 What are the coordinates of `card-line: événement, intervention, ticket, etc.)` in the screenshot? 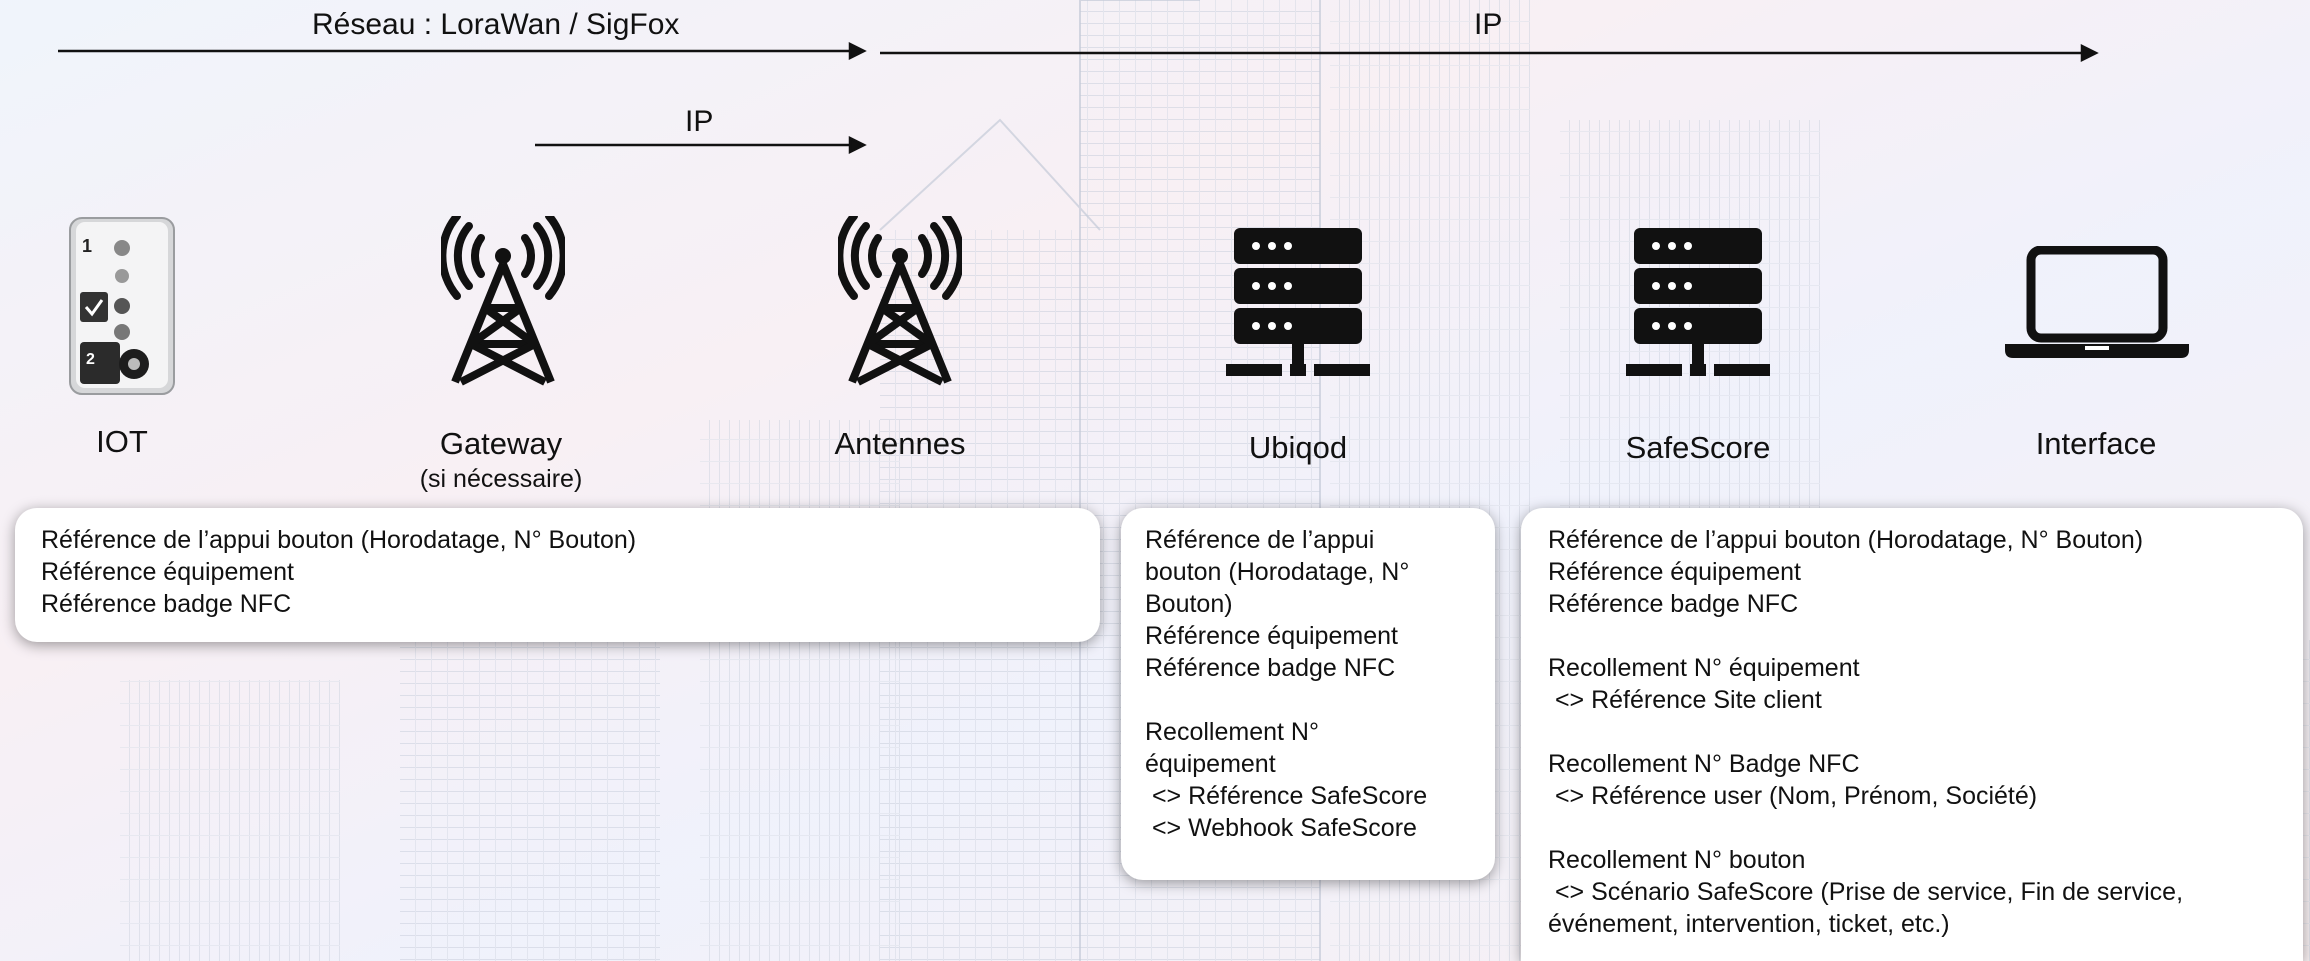 It's located at (1749, 924).